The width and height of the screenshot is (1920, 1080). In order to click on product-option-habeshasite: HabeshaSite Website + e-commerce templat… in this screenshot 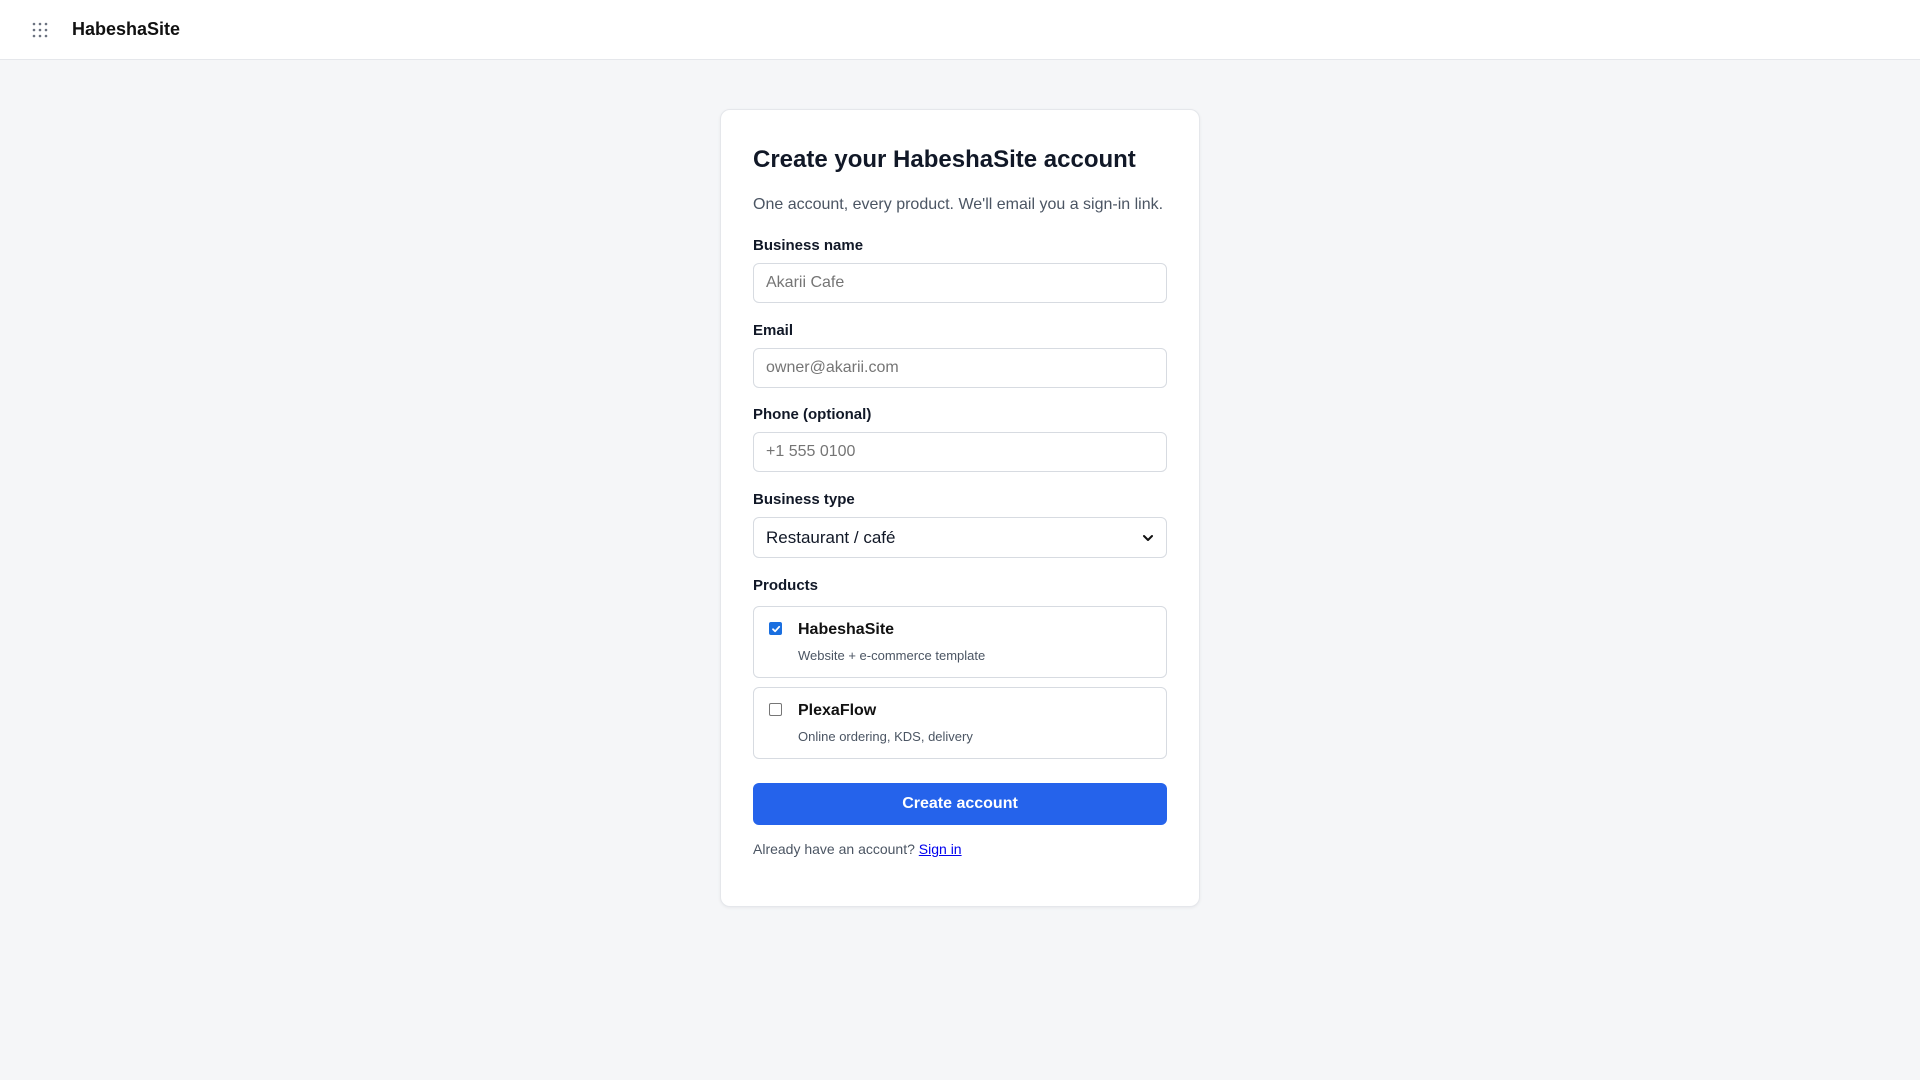, I will do `click(960, 642)`.